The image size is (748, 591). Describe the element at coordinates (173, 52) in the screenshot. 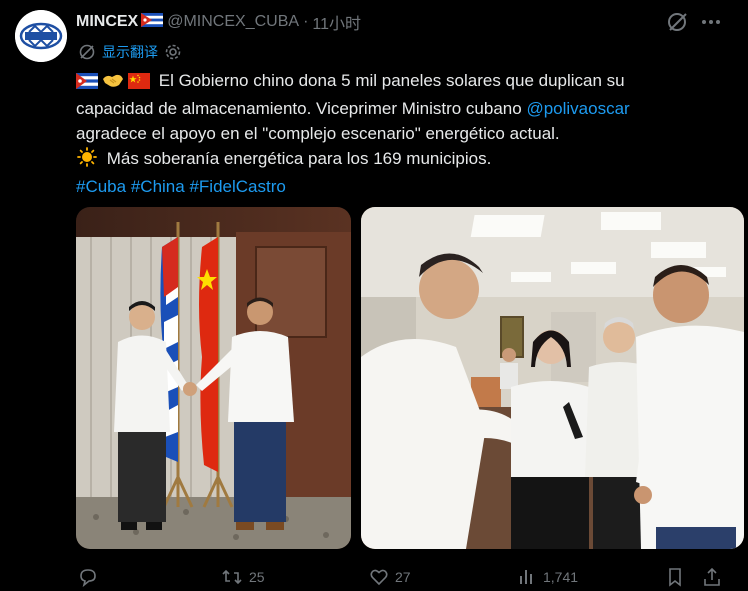

I see `settings-icon` at that location.